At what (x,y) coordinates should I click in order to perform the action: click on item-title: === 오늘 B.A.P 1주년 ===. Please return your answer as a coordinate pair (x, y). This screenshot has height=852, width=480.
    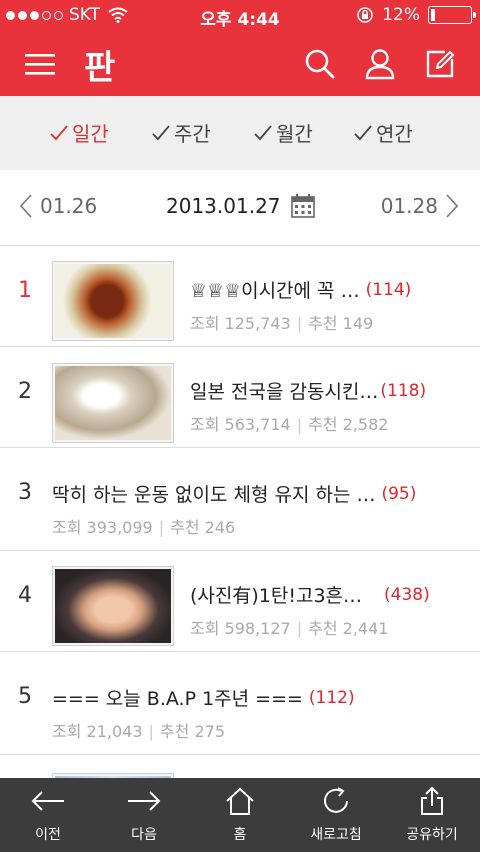
    Looking at the image, I should click on (177, 699).